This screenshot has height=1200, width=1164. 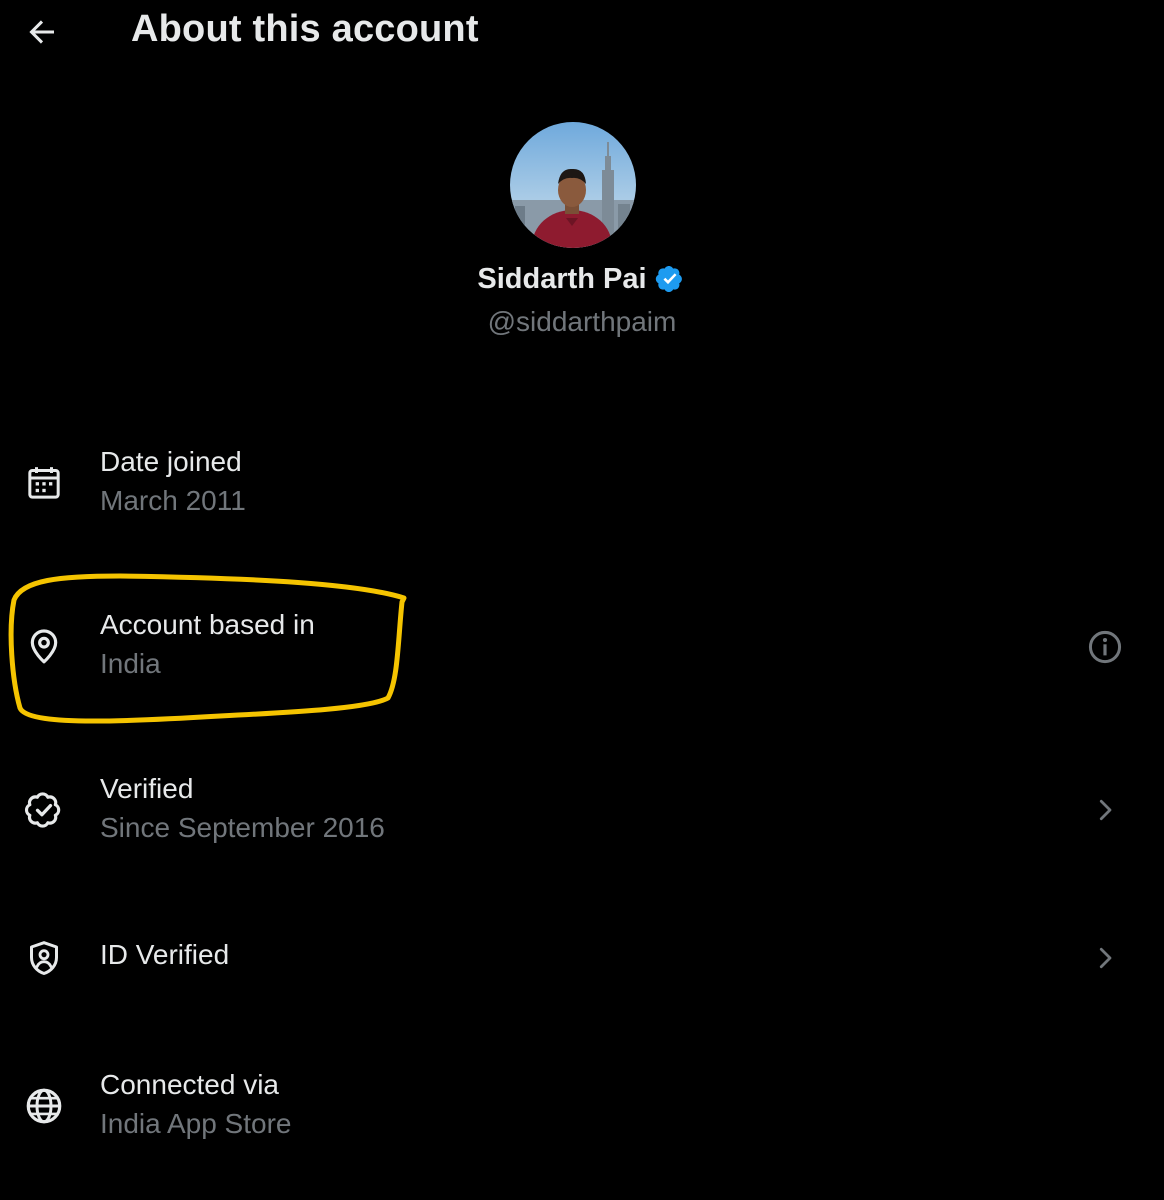 What do you see at coordinates (147, 788) in the screenshot?
I see `row-label: Verified` at bounding box center [147, 788].